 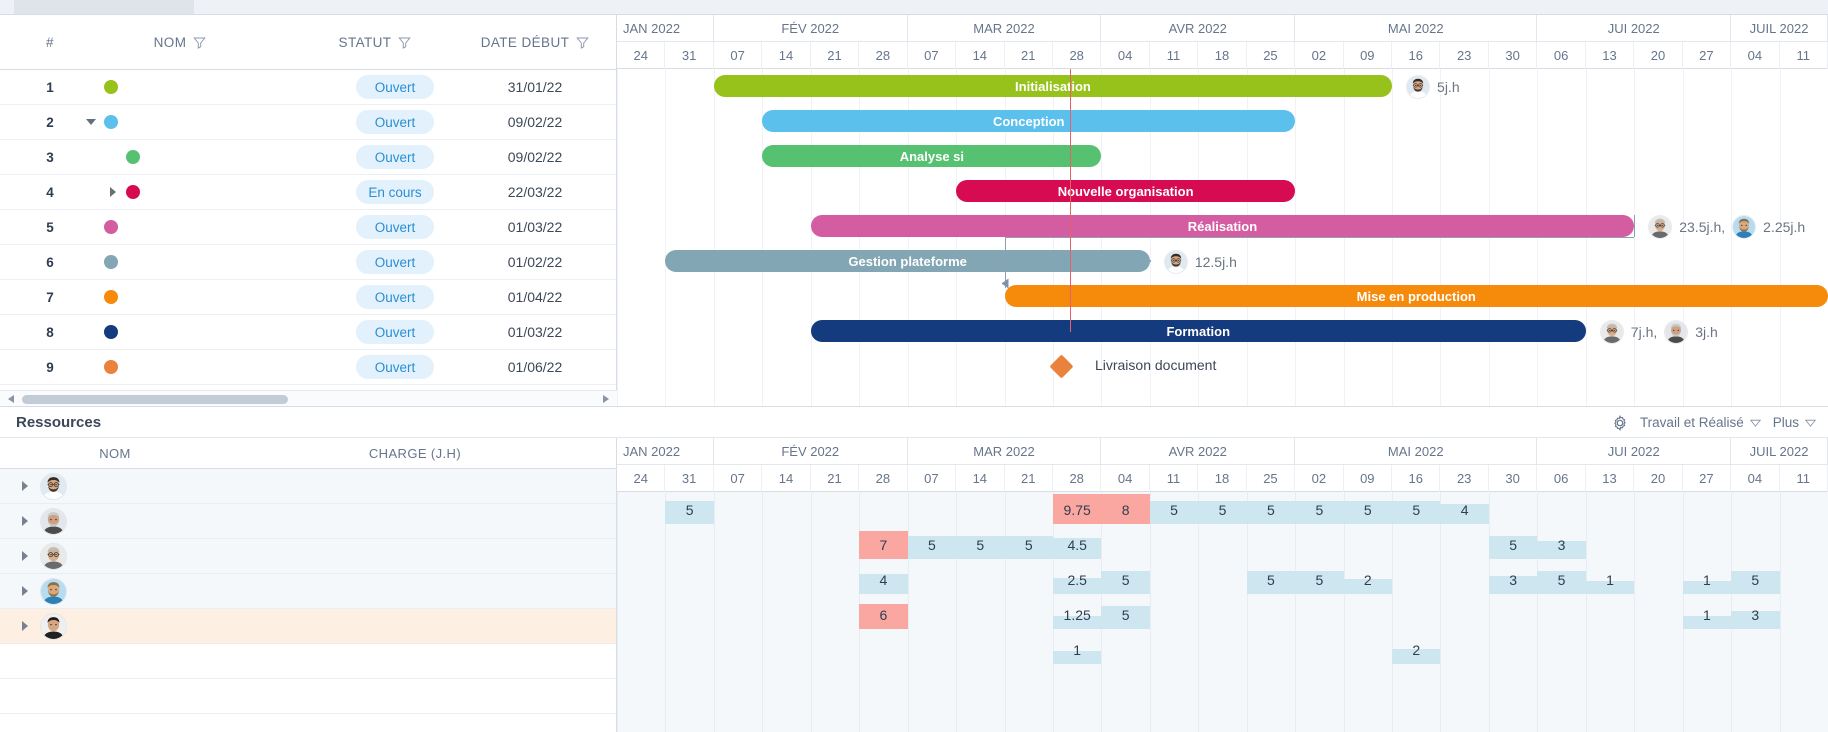 I want to click on gantt-bar: Analyse si, so click(x=932, y=156).